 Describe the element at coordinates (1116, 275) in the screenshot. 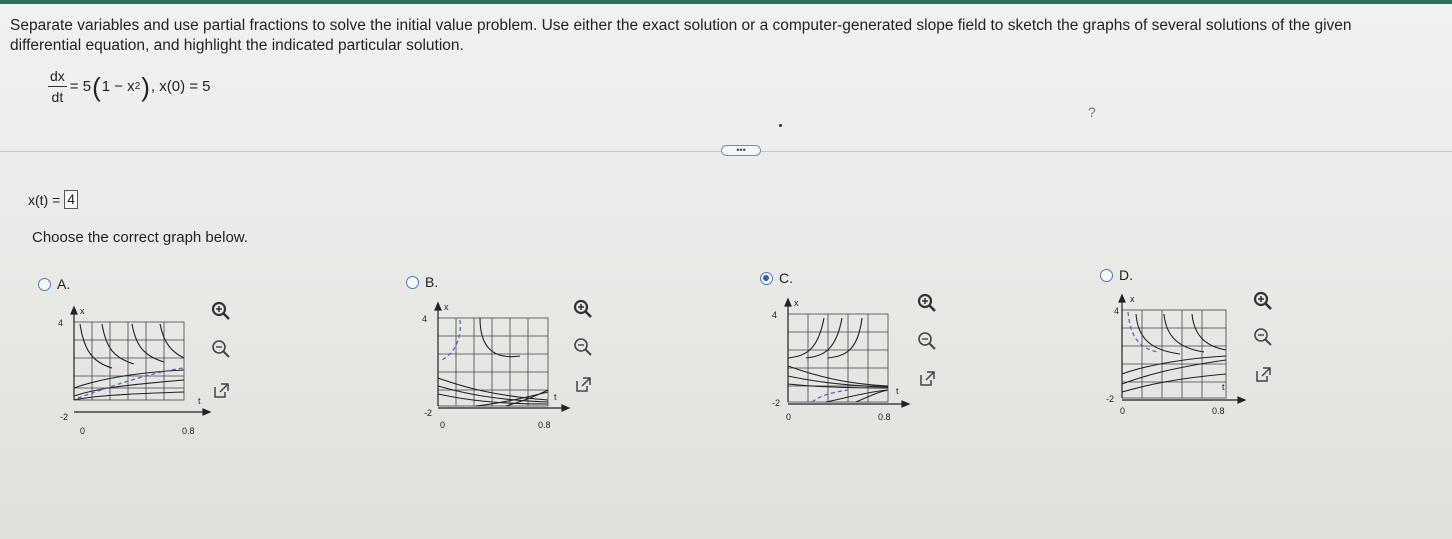

I see `option-d-header: D.` at that location.